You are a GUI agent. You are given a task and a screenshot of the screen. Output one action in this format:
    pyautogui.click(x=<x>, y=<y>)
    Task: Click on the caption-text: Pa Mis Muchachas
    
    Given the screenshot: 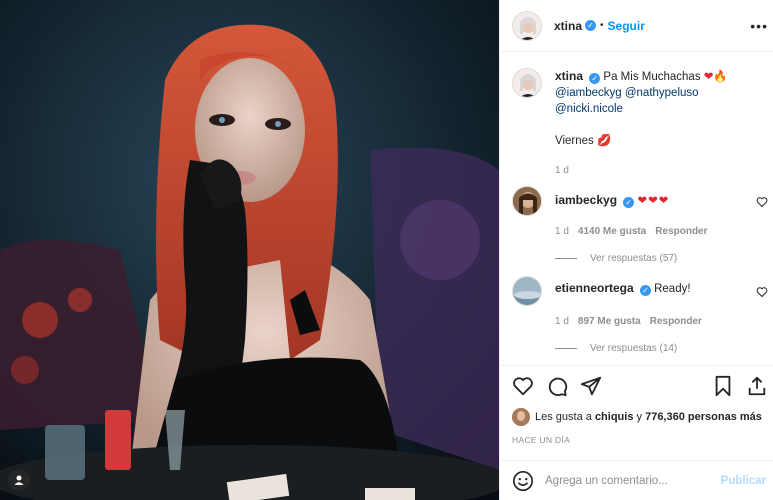 What is the action you would take?
    pyautogui.click(x=652, y=77)
    